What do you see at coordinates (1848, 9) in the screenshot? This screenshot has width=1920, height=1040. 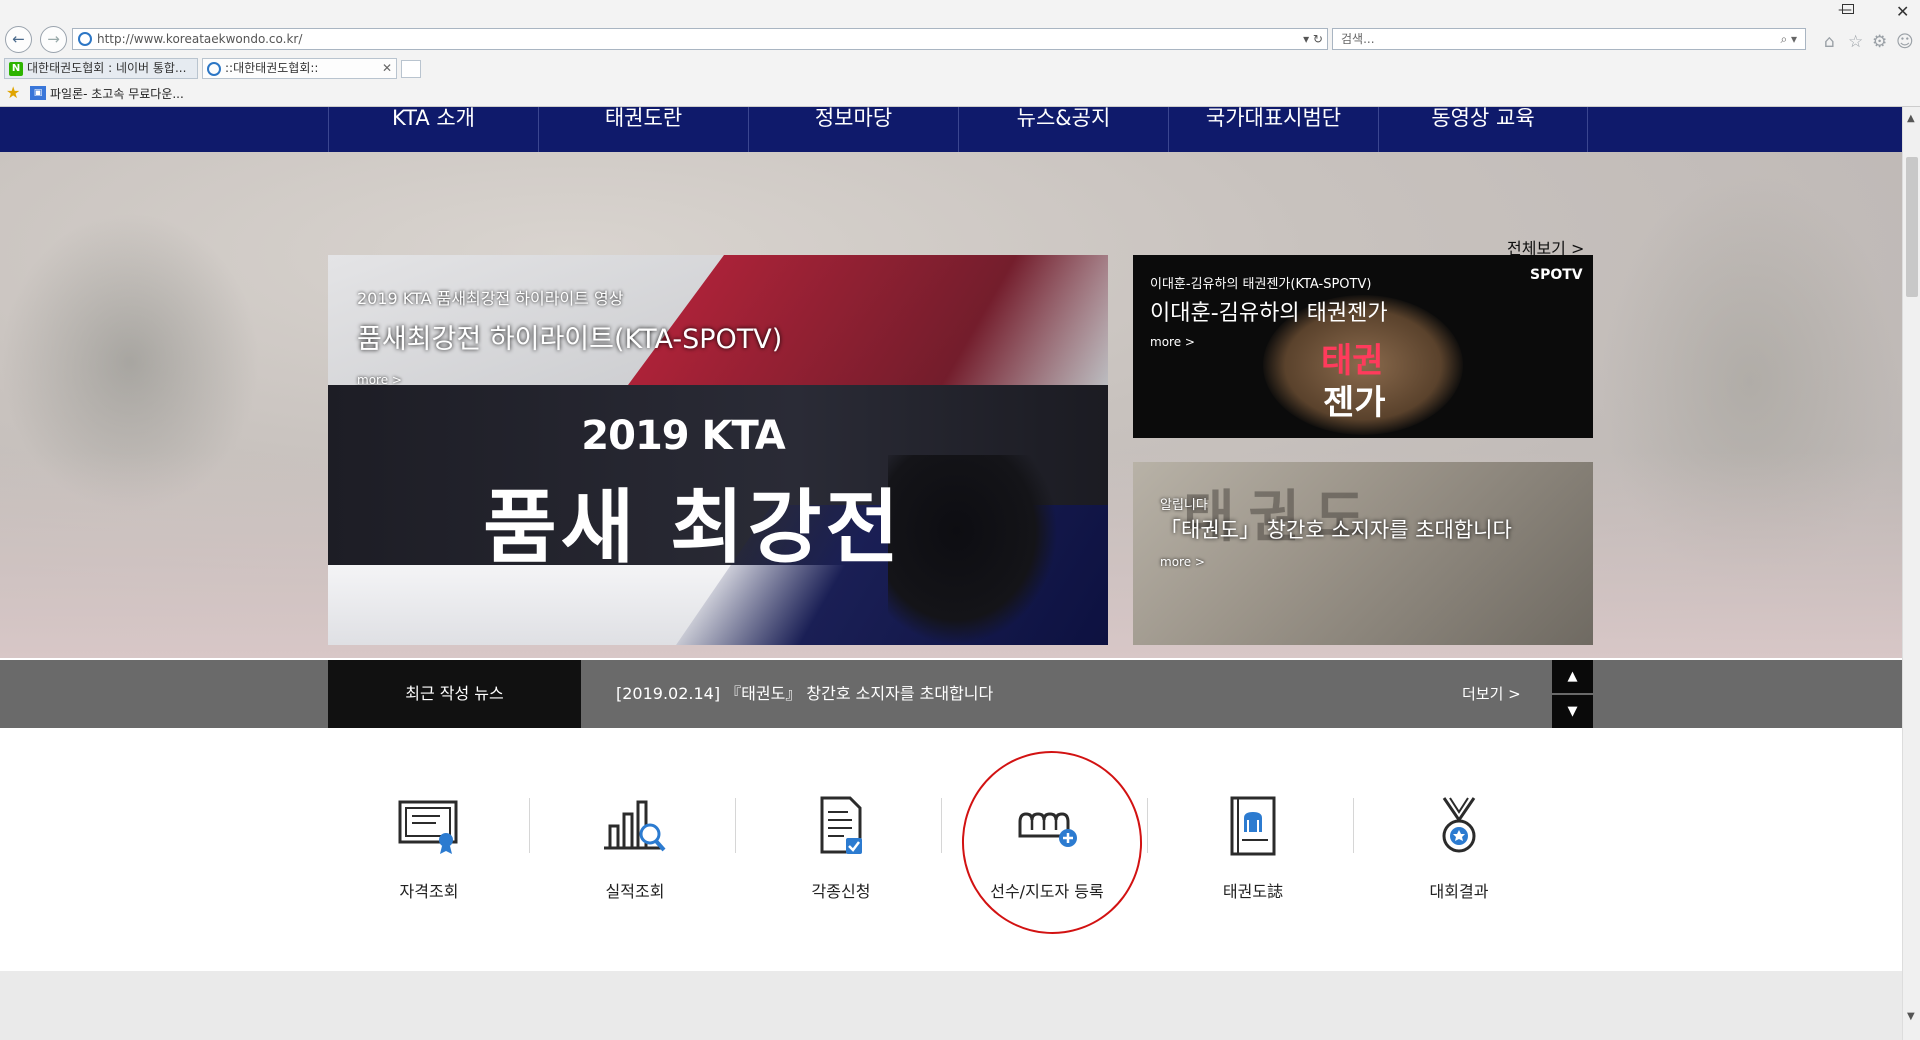 I see `restore-icon` at bounding box center [1848, 9].